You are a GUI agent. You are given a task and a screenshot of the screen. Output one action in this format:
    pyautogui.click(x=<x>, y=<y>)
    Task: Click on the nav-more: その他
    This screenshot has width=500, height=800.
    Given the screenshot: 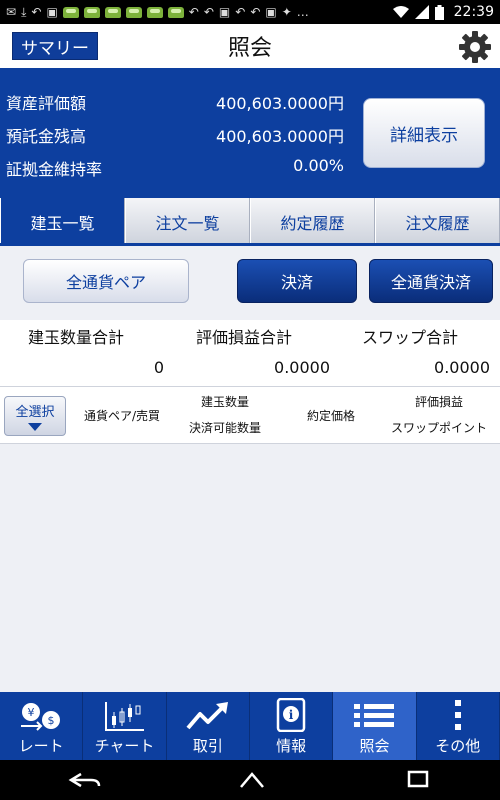 What is the action you would take?
    pyautogui.click(x=458, y=726)
    